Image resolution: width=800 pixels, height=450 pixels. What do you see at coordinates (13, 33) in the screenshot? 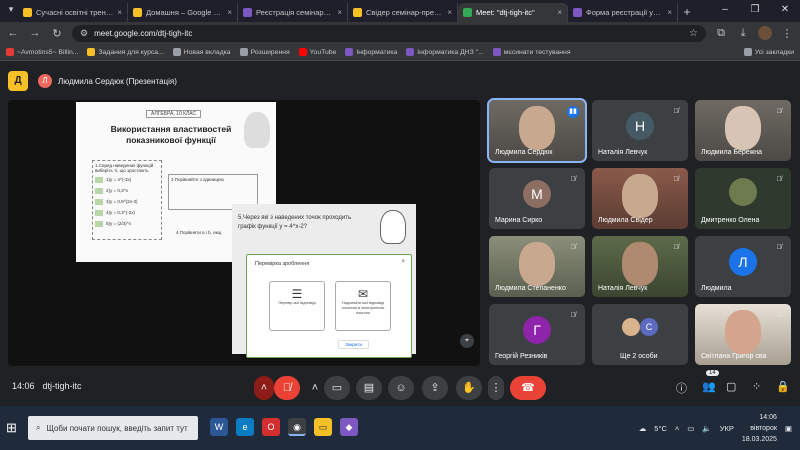
I see `back-icon: ←` at bounding box center [13, 33].